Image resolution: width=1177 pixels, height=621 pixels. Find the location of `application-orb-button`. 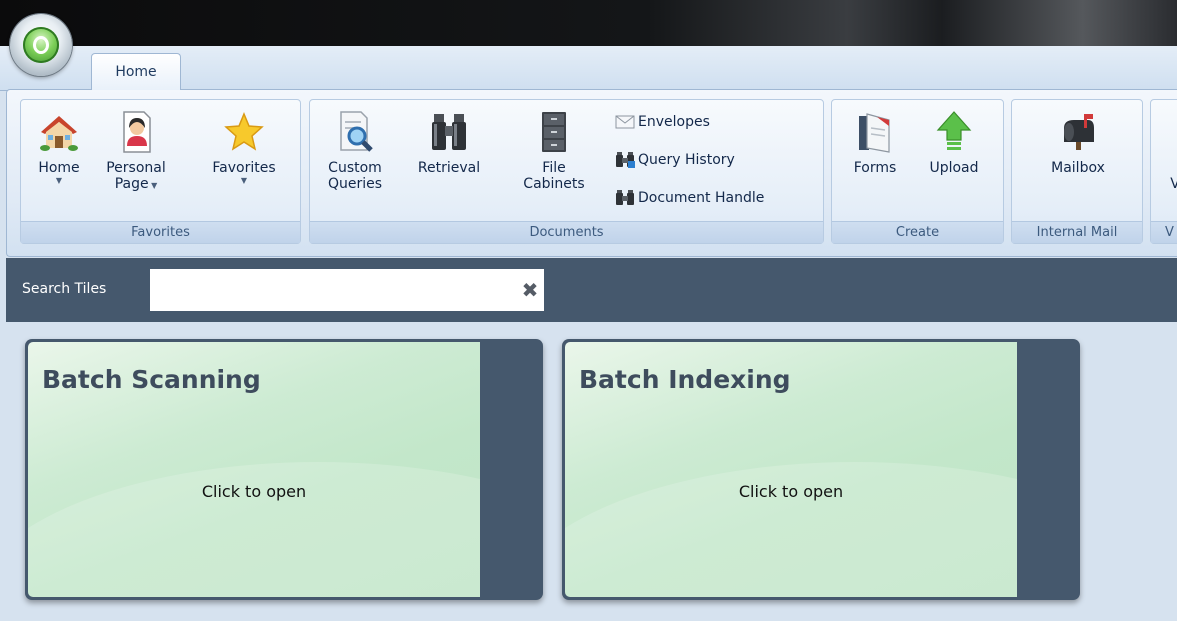

application-orb-button is located at coordinates (41, 45).